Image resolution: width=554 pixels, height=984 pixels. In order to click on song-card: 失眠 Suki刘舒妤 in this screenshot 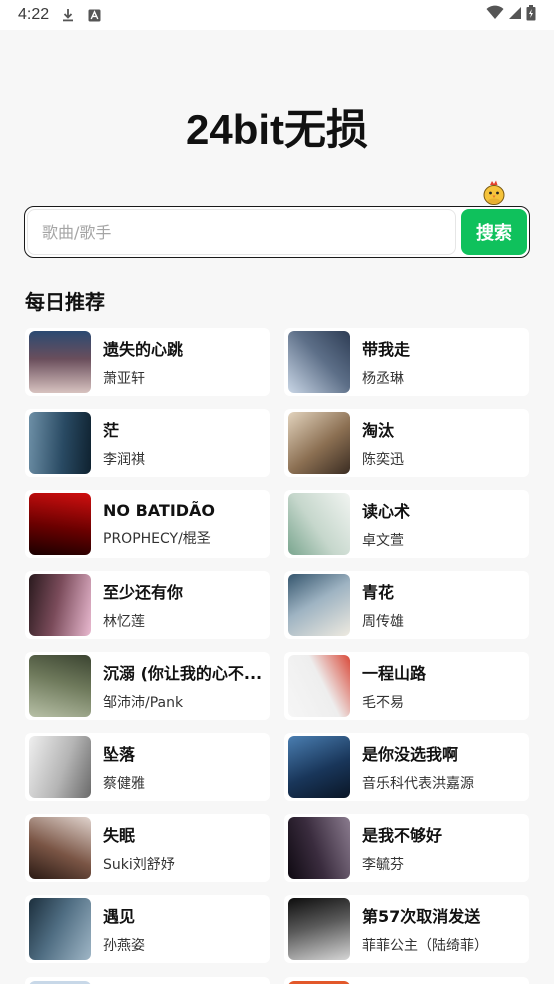, I will do `click(147, 848)`.